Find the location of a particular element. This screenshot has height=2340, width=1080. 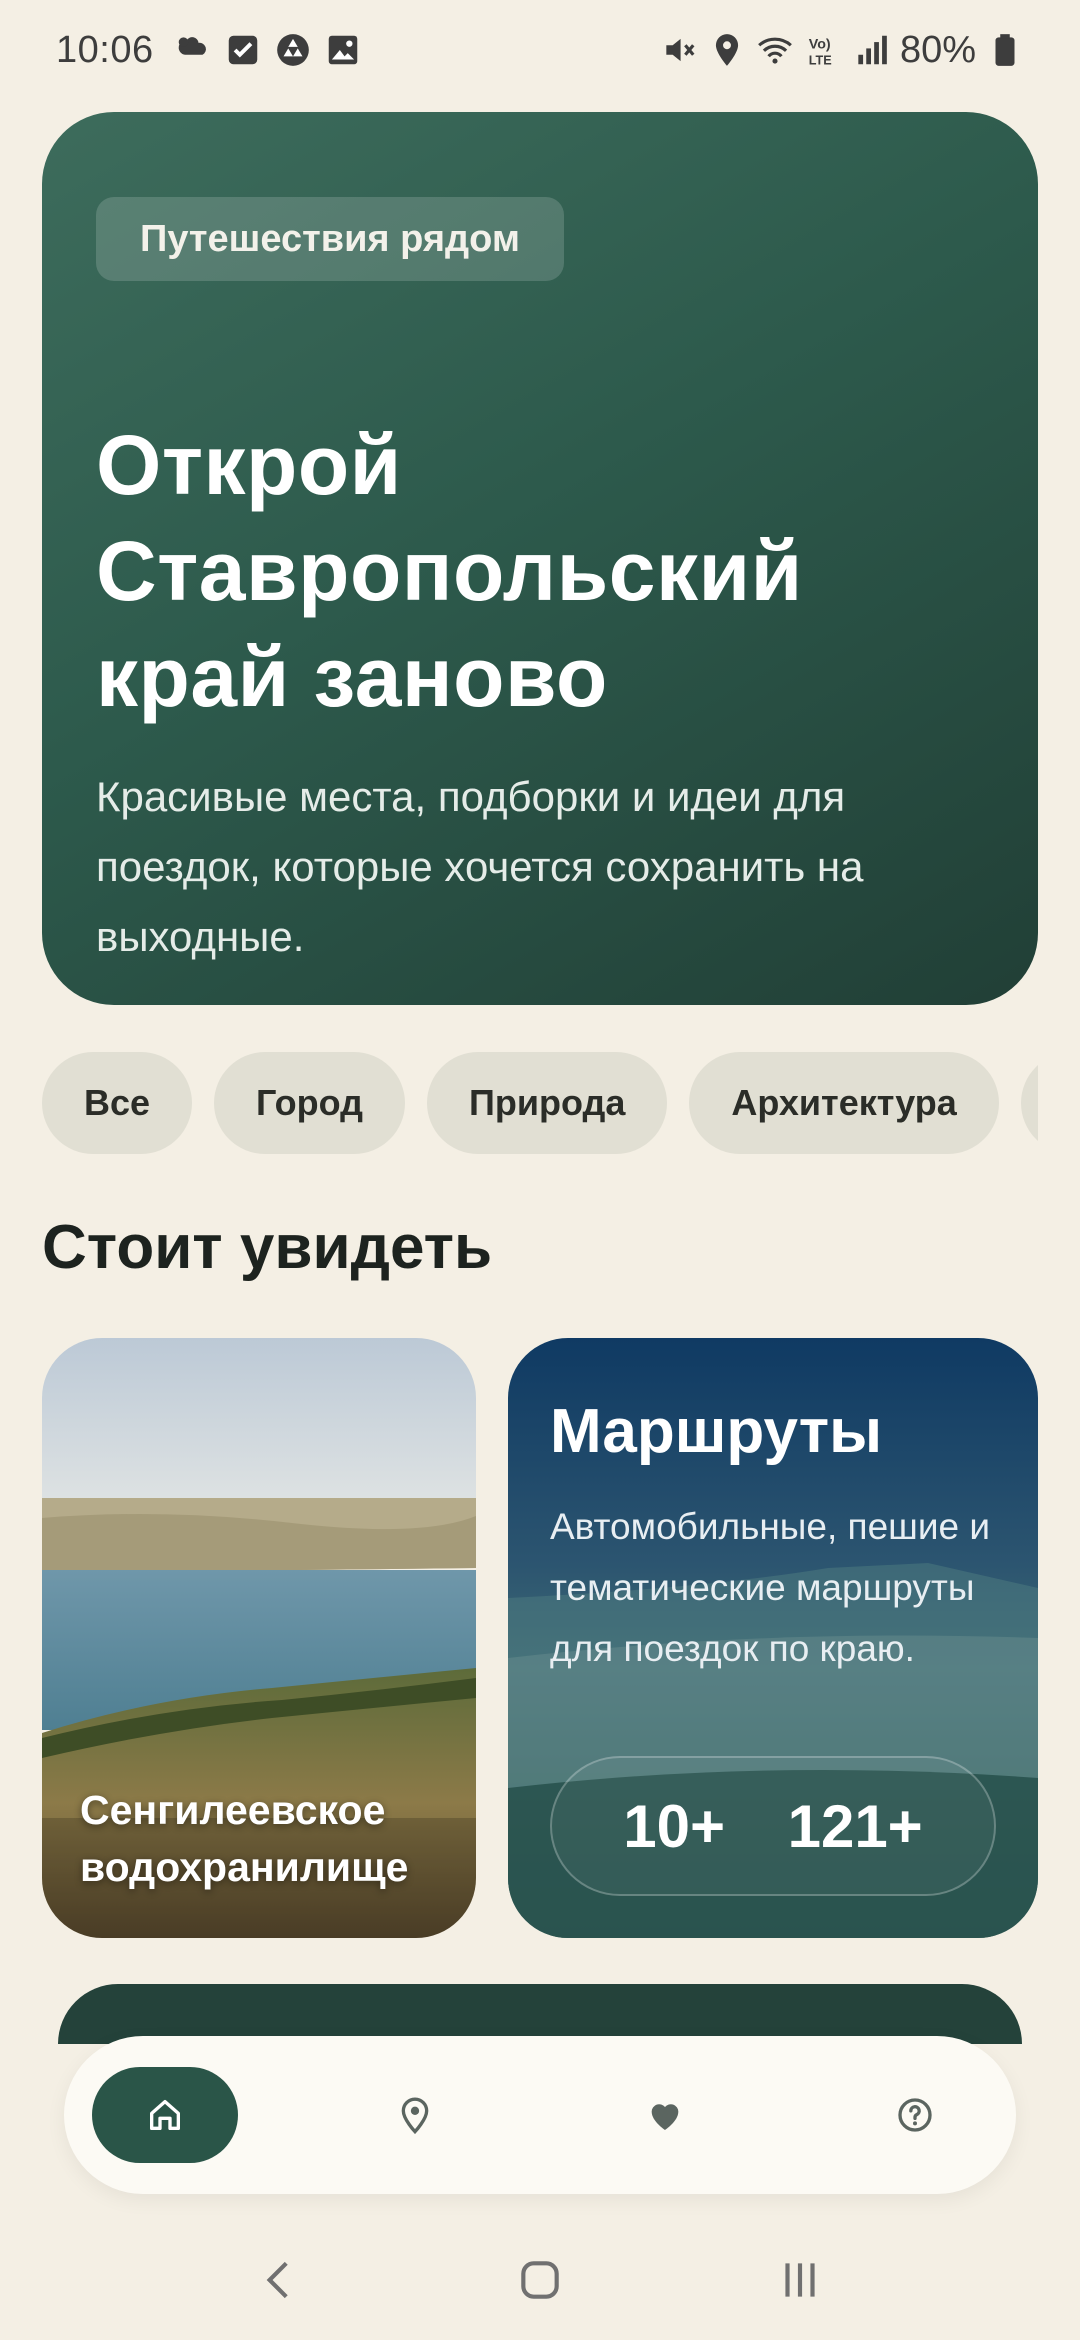

help-icon is located at coordinates (915, 2115).